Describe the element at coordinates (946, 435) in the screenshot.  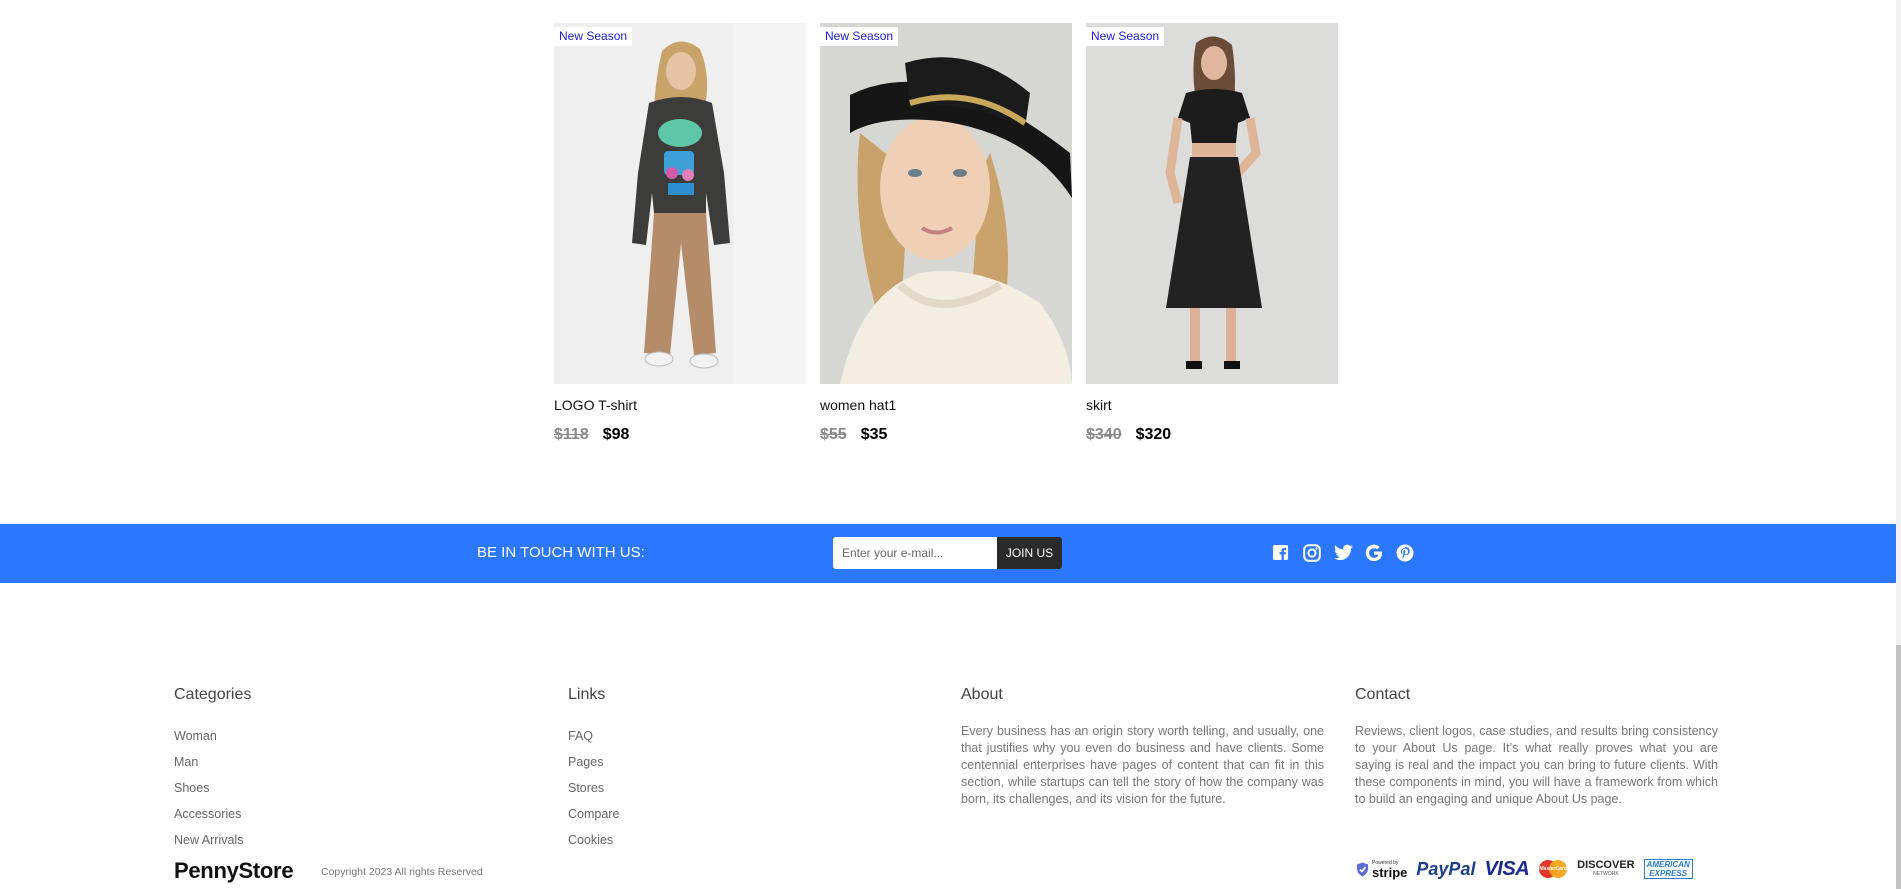
I see `product-prices: $55 $35` at that location.